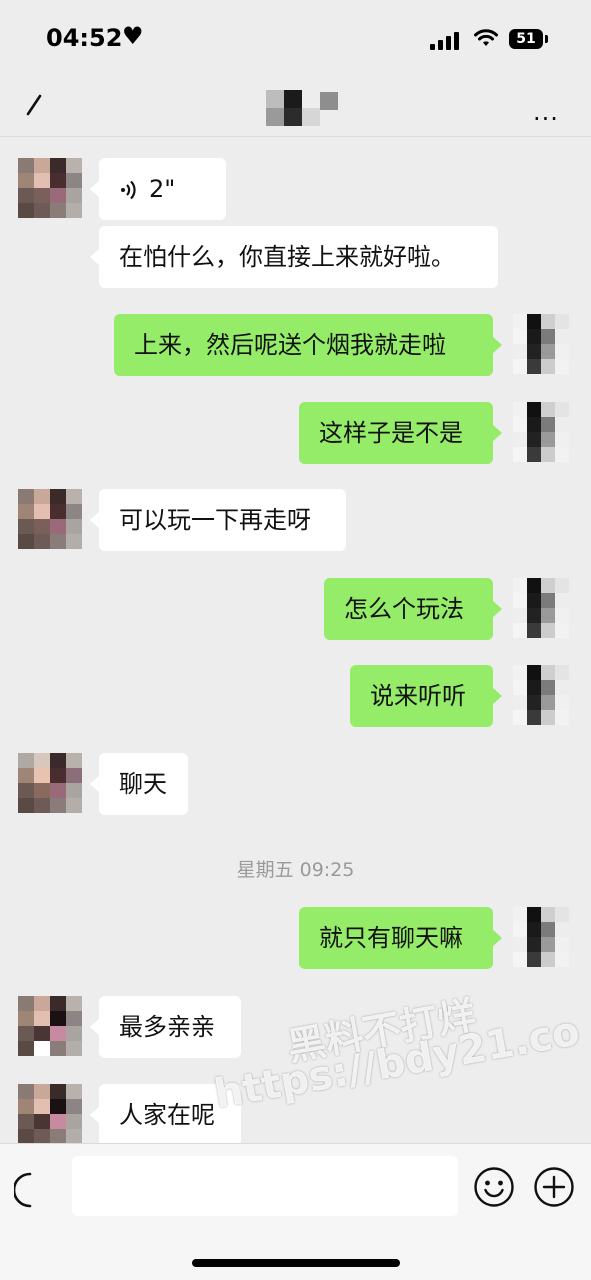 This screenshot has height=1280, width=591. I want to click on battery-tip, so click(546, 39).